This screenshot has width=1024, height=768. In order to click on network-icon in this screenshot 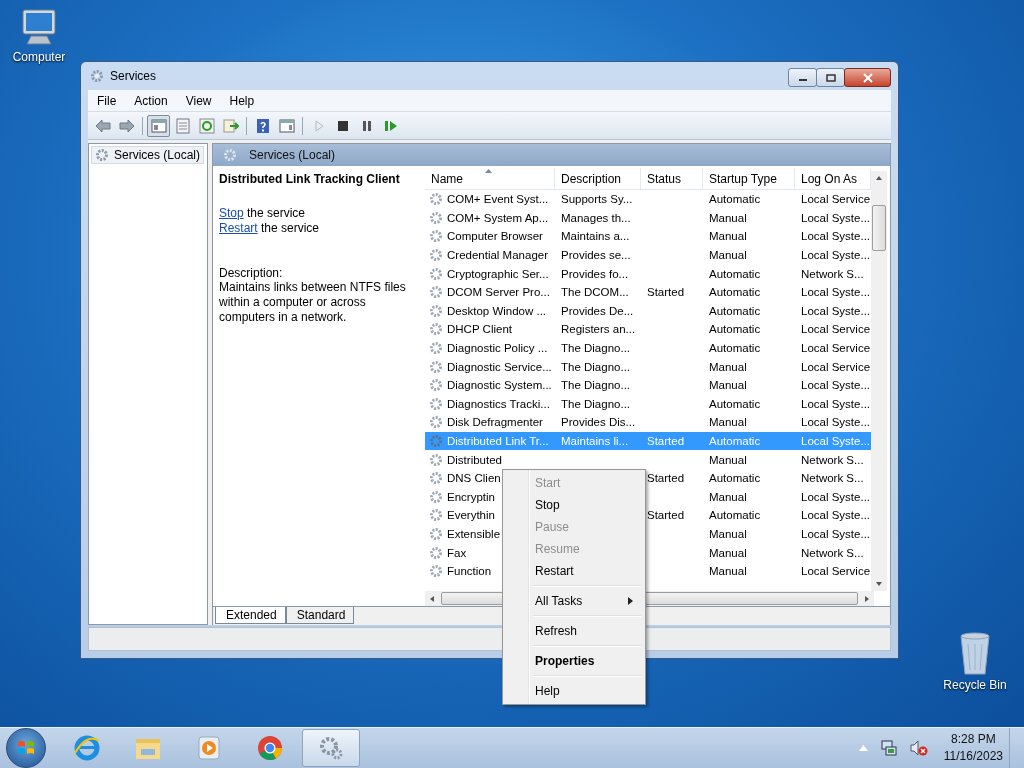, I will do `click(888, 748)`.